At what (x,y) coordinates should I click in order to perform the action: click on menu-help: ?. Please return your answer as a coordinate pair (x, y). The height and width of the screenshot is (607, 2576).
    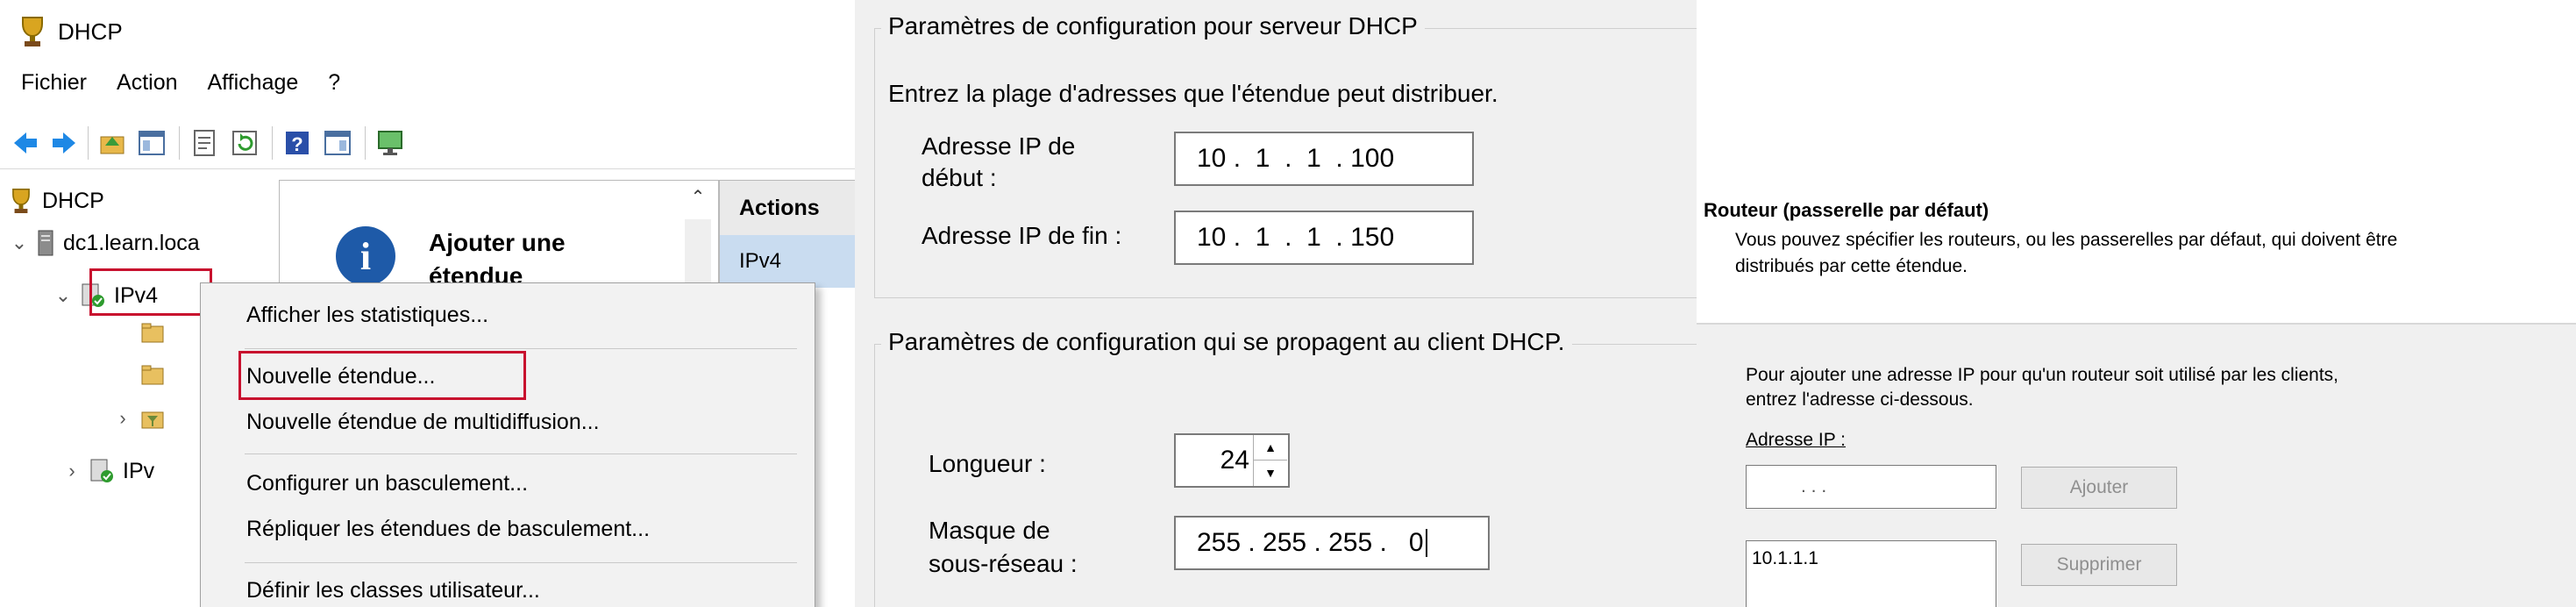
    Looking at the image, I should click on (334, 83).